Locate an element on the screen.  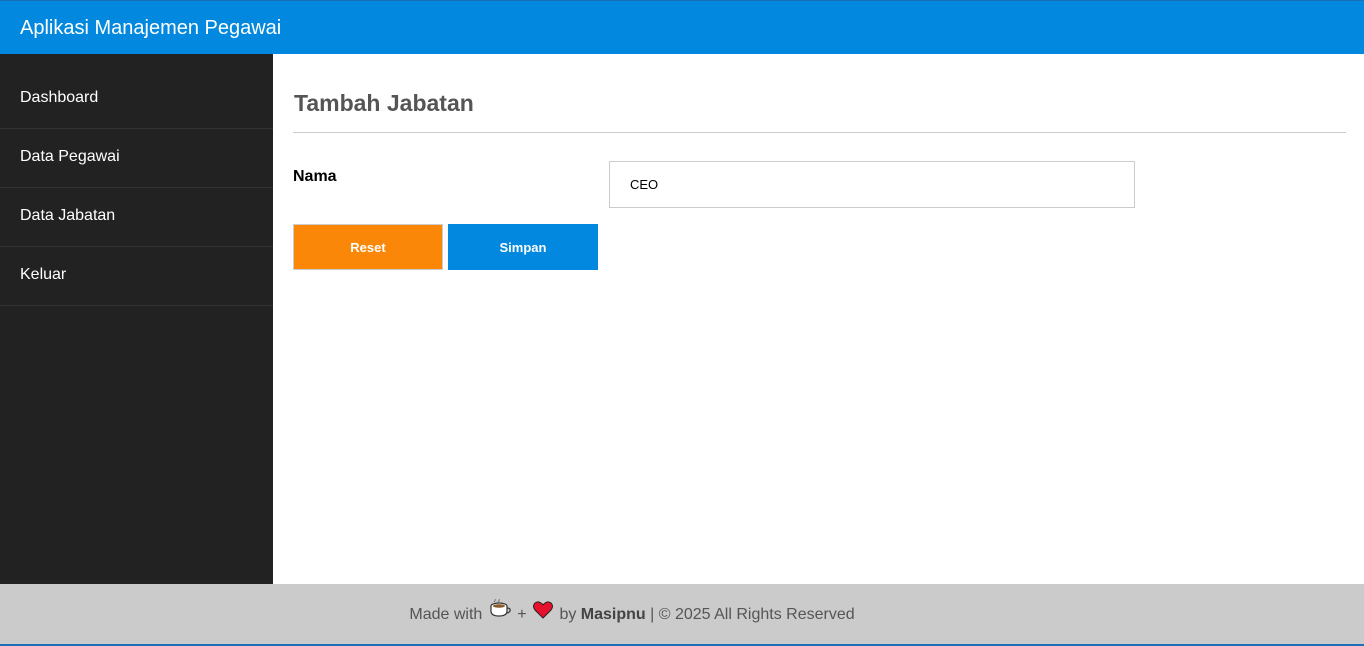
page-title: Tambah Jabatan is located at coordinates (384, 103).